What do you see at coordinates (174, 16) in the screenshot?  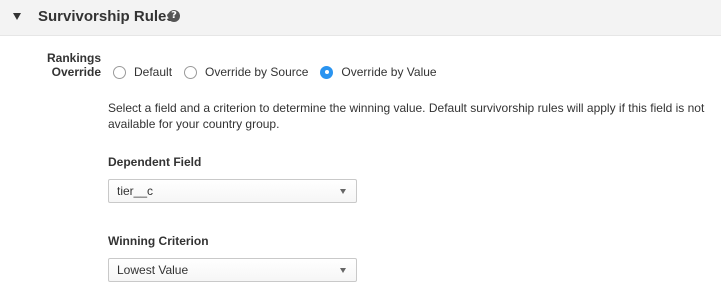 I see `help-icon: ?` at bounding box center [174, 16].